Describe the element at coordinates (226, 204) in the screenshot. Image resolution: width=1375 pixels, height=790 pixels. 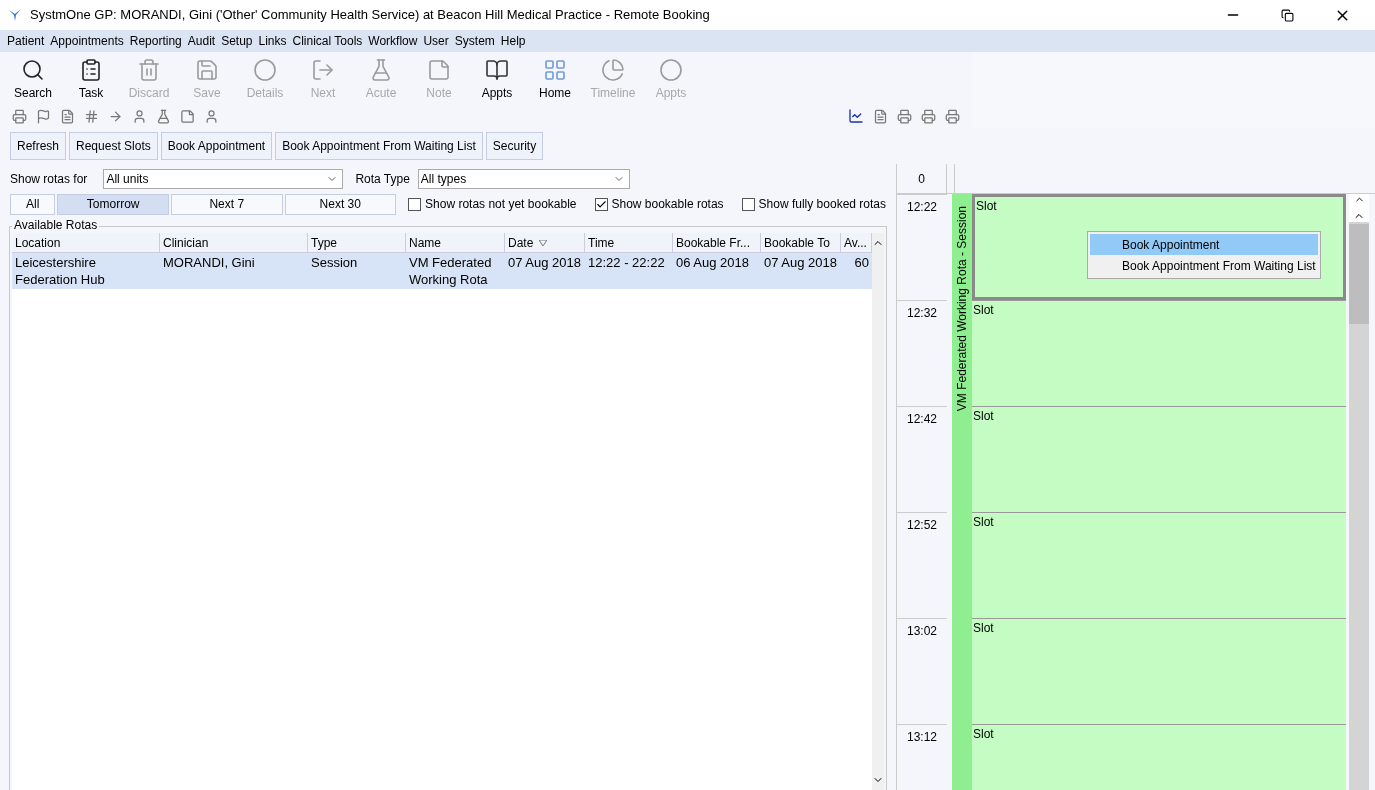
I see `range-tab: Next 7` at that location.